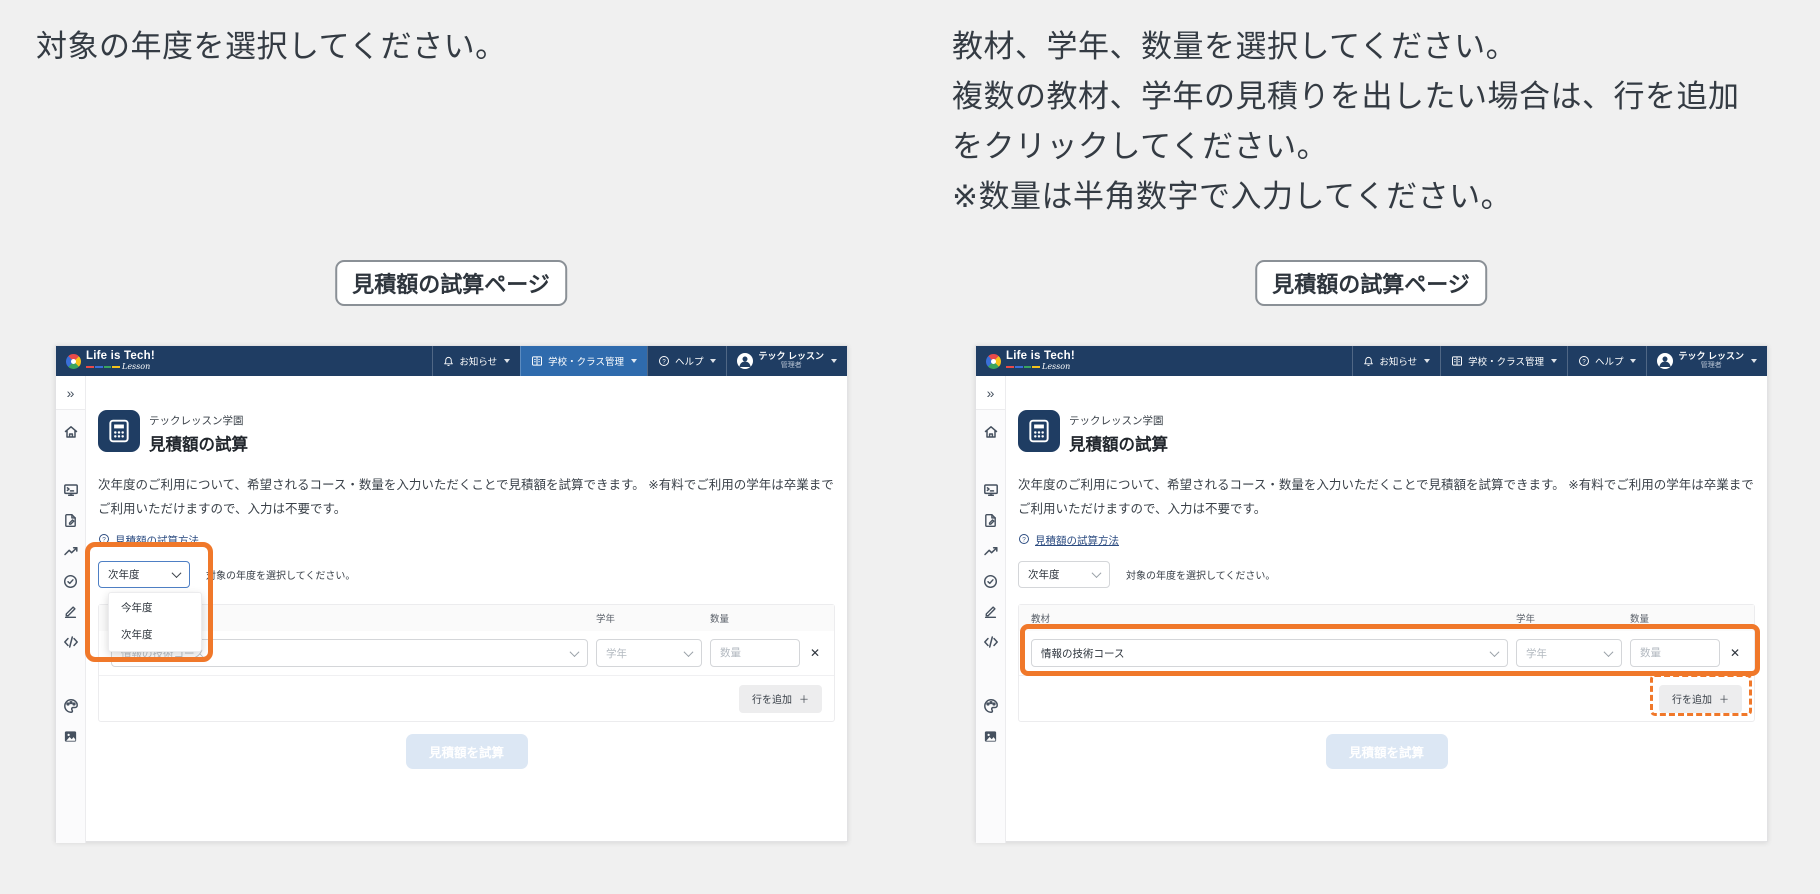 Image resolution: width=1820 pixels, height=894 pixels. Describe the element at coordinates (1118, 445) in the screenshot. I see `page-title: 見積額の試算` at that location.